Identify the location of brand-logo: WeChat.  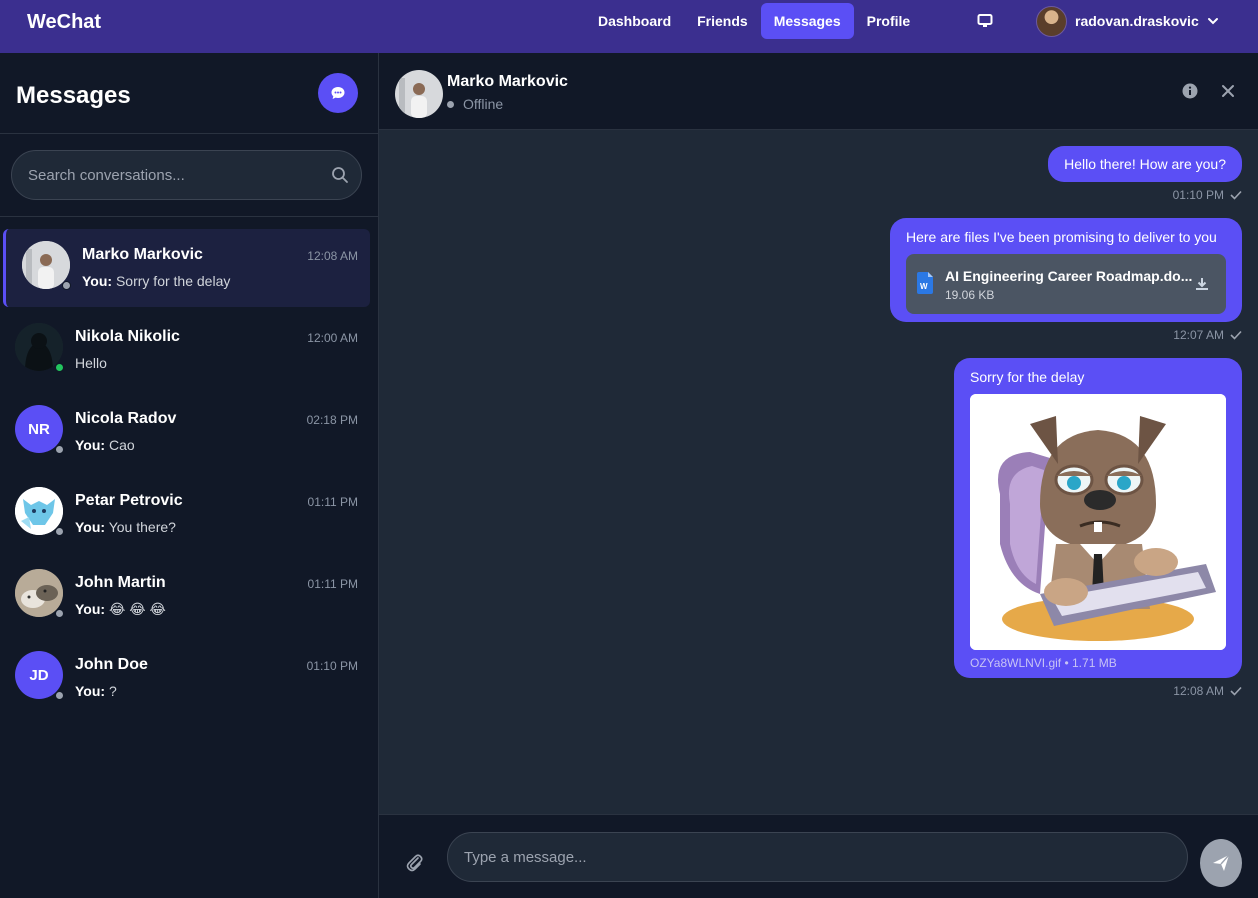
(64, 22).